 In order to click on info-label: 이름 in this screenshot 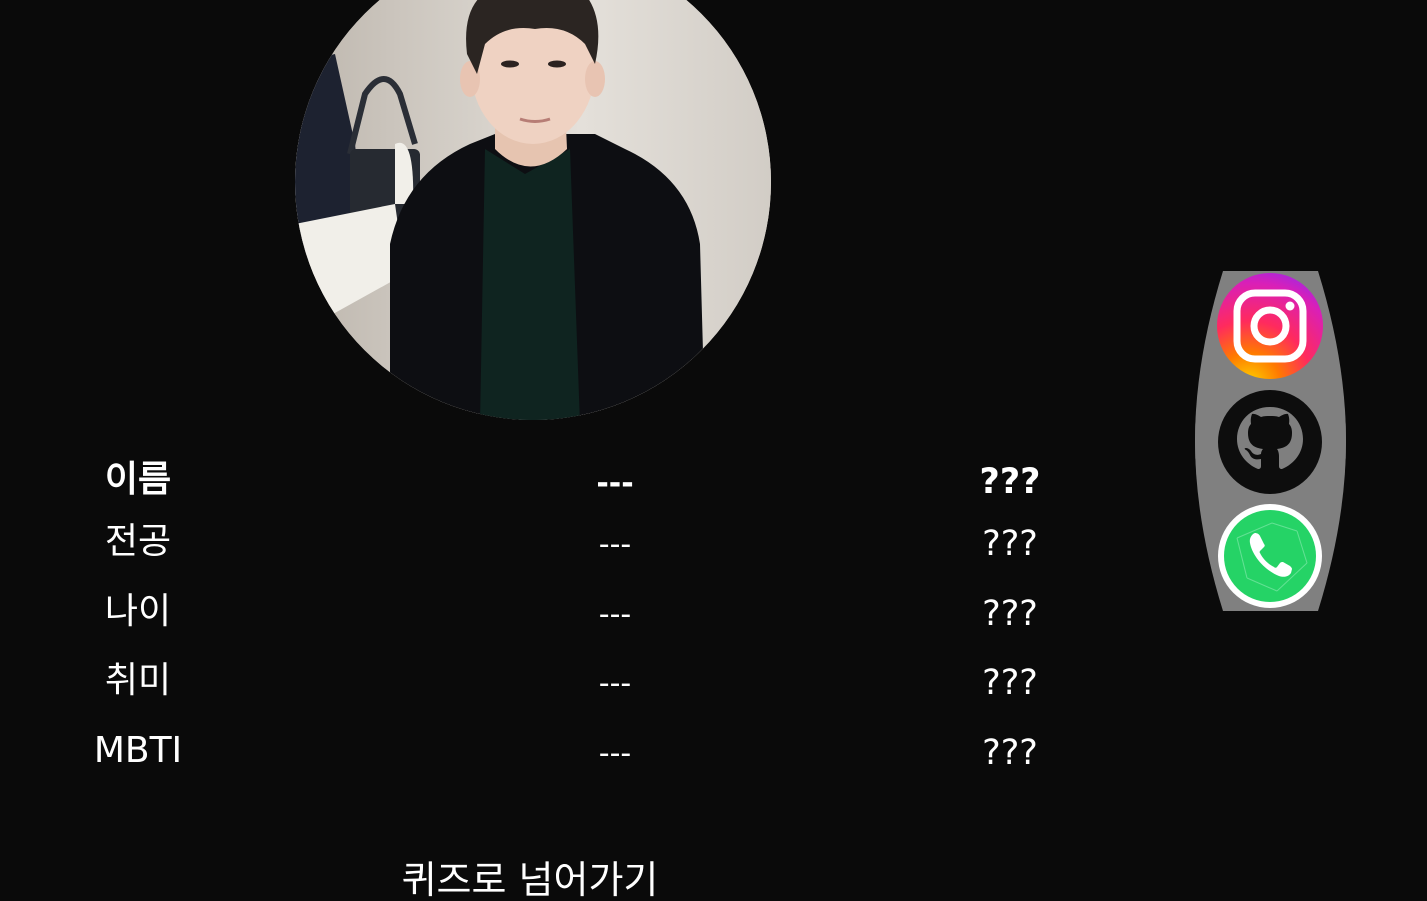, I will do `click(138, 479)`.